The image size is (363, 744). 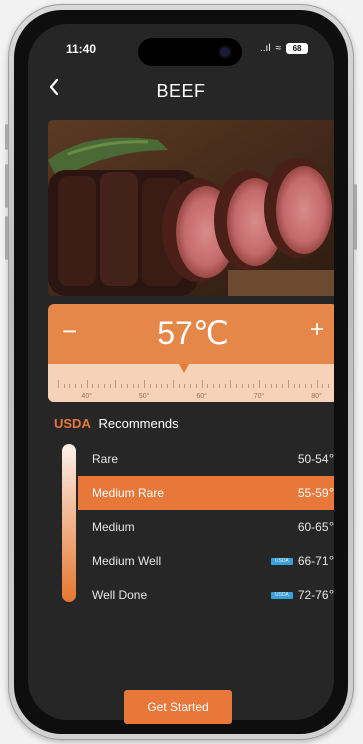 I want to click on signal-icon: ..ıl, so click(x=265, y=48).